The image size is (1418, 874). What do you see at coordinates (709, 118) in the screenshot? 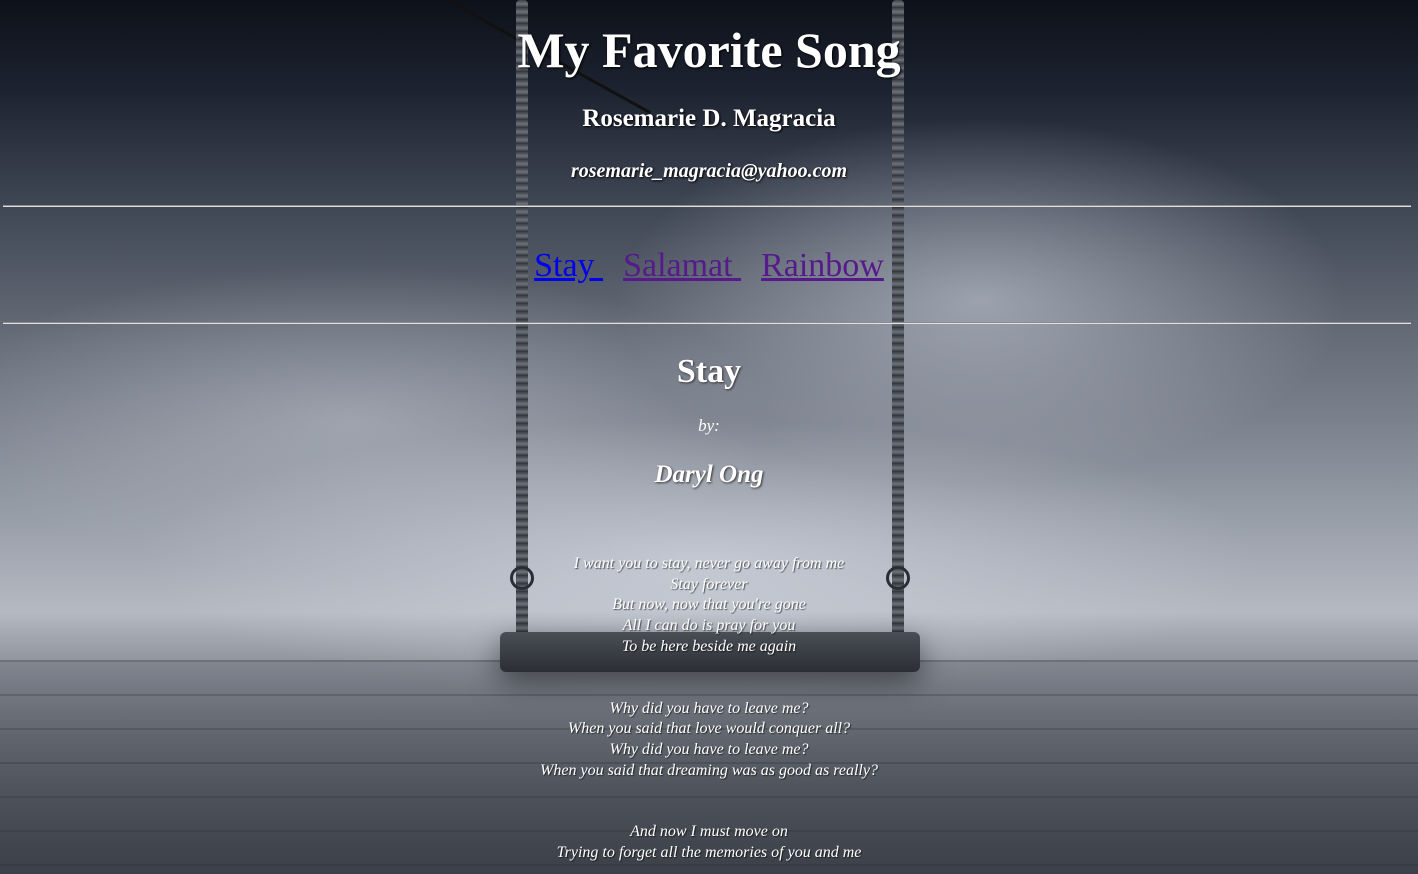
I see `author-name: Rosemarie D. Magracia` at bounding box center [709, 118].